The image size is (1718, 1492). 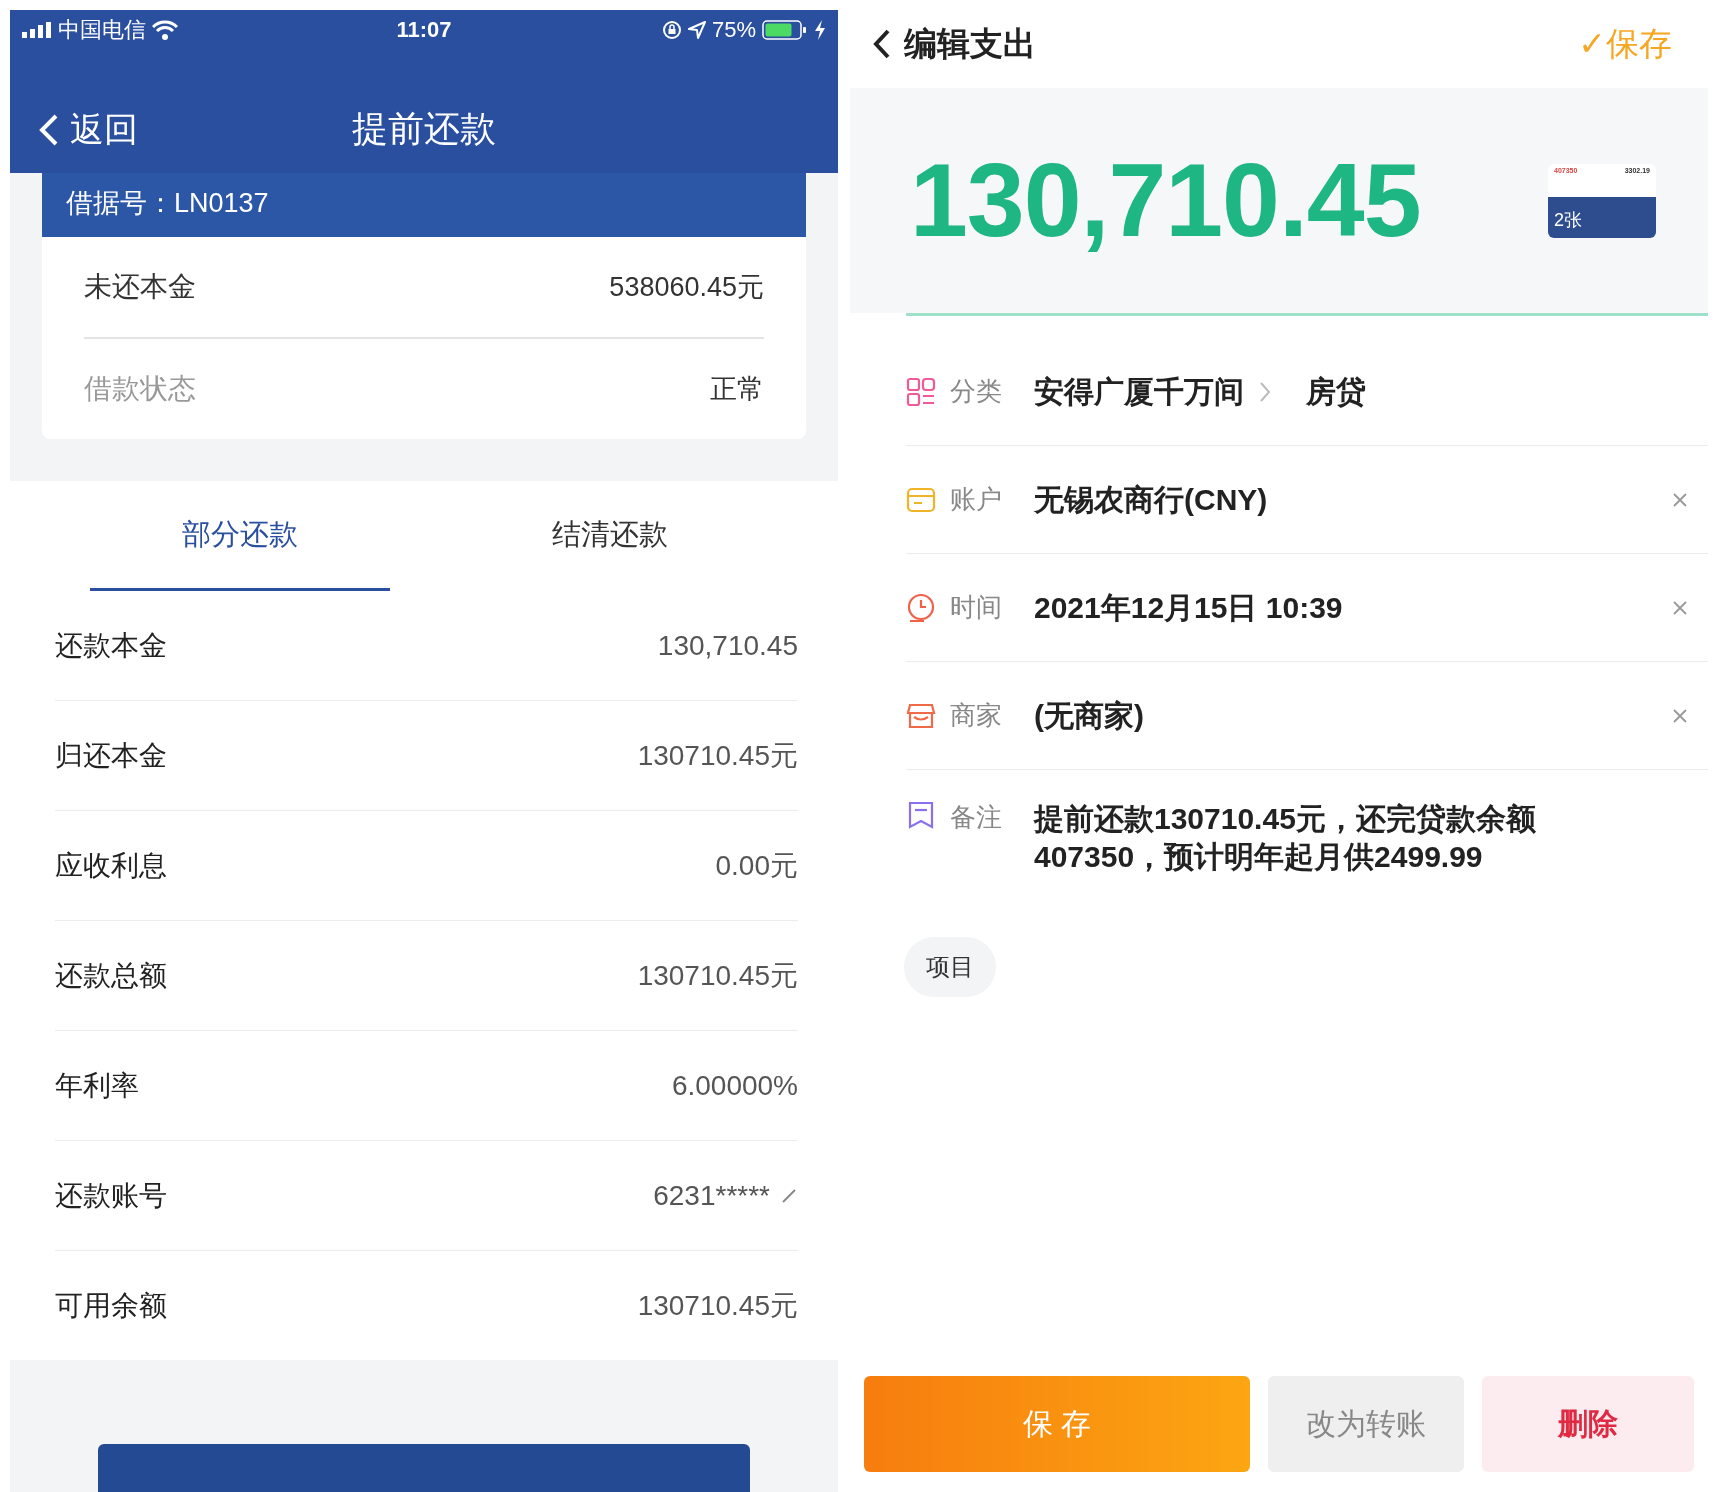 What do you see at coordinates (789, 1195) in the screenshot?
I see `pencil-icon` at bounding box center [789, 1195].